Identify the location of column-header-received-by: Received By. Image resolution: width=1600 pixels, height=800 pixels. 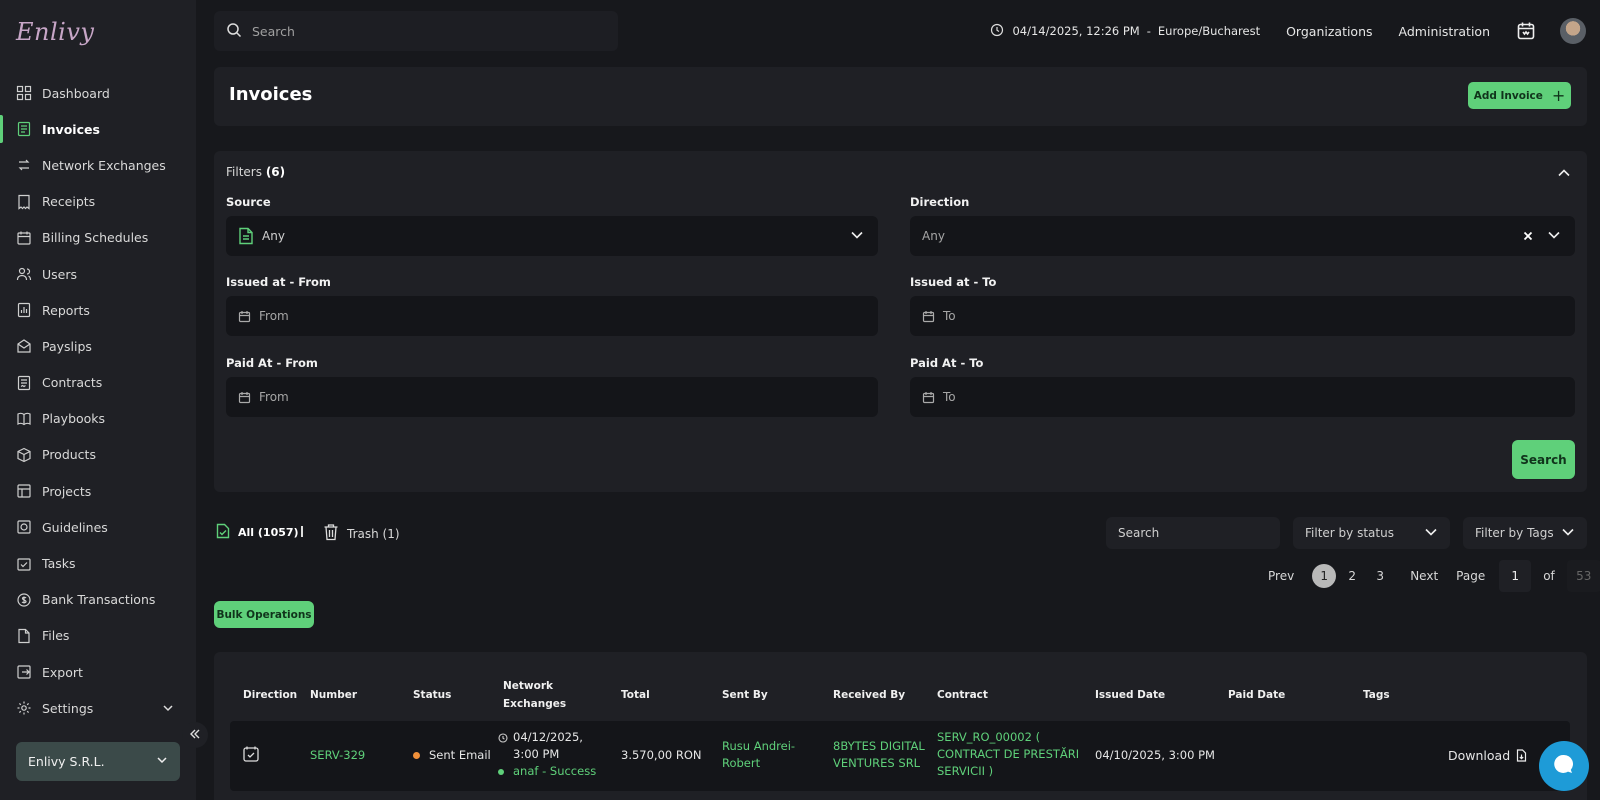
(869, 695).